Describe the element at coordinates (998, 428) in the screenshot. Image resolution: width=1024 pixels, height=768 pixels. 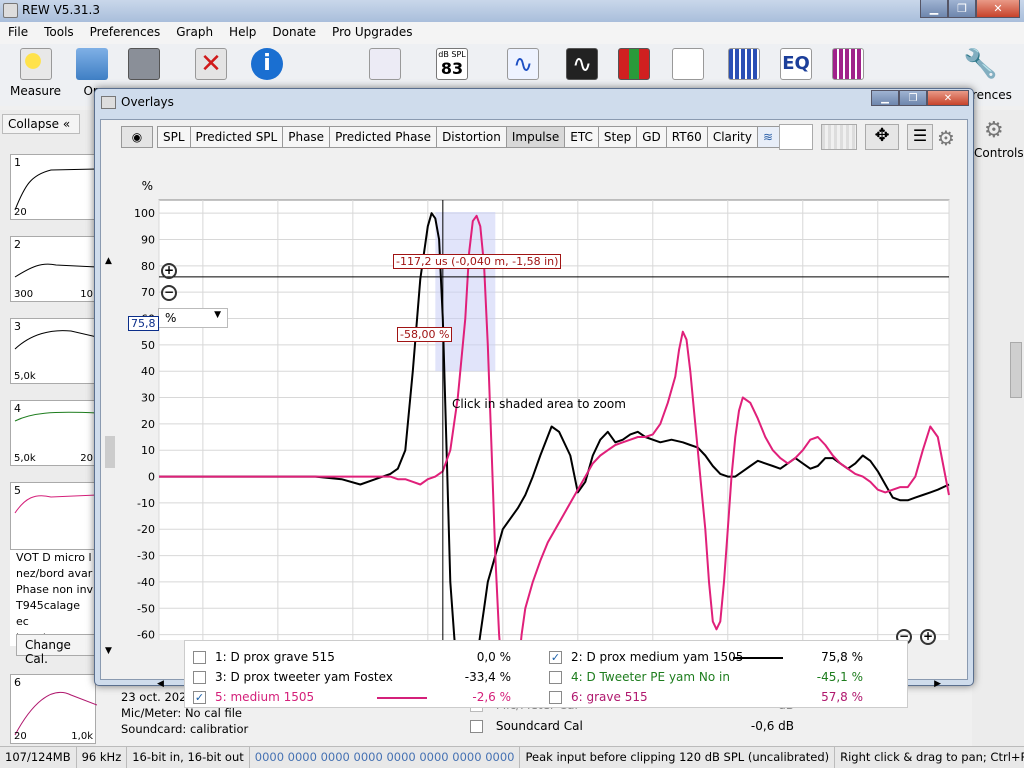
I see `right-strip: ⚙ Controls` at that location.